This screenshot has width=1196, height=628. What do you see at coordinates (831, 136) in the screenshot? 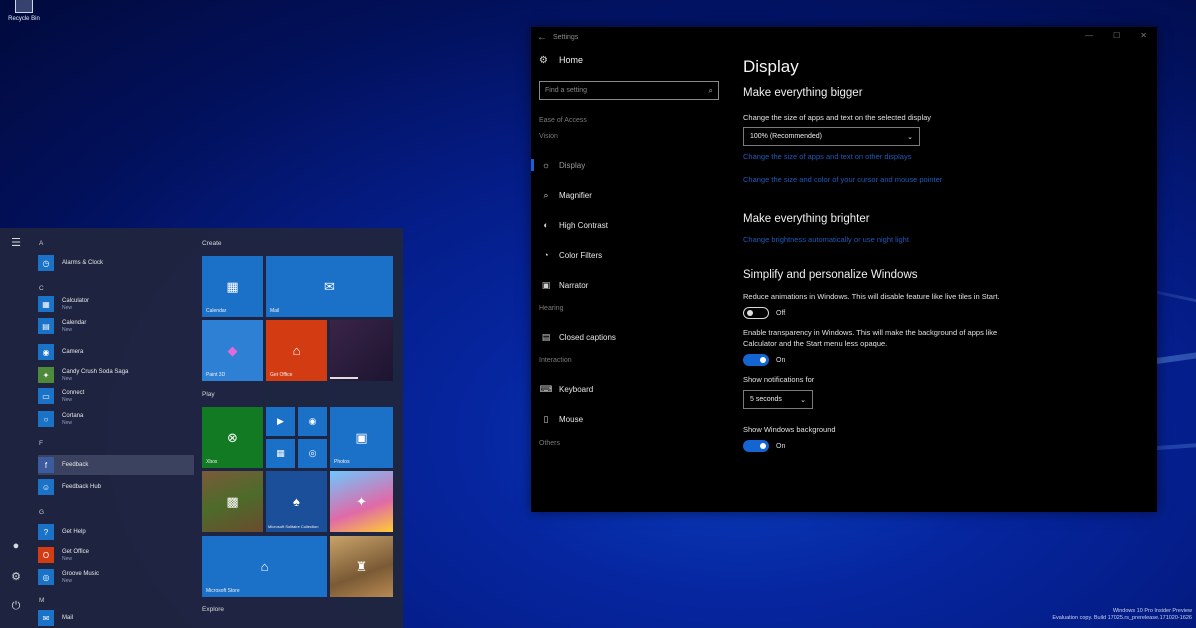
I see `text-size-dropdown: 100% (Recommended) ⌄` at bounding box center [831, 136].